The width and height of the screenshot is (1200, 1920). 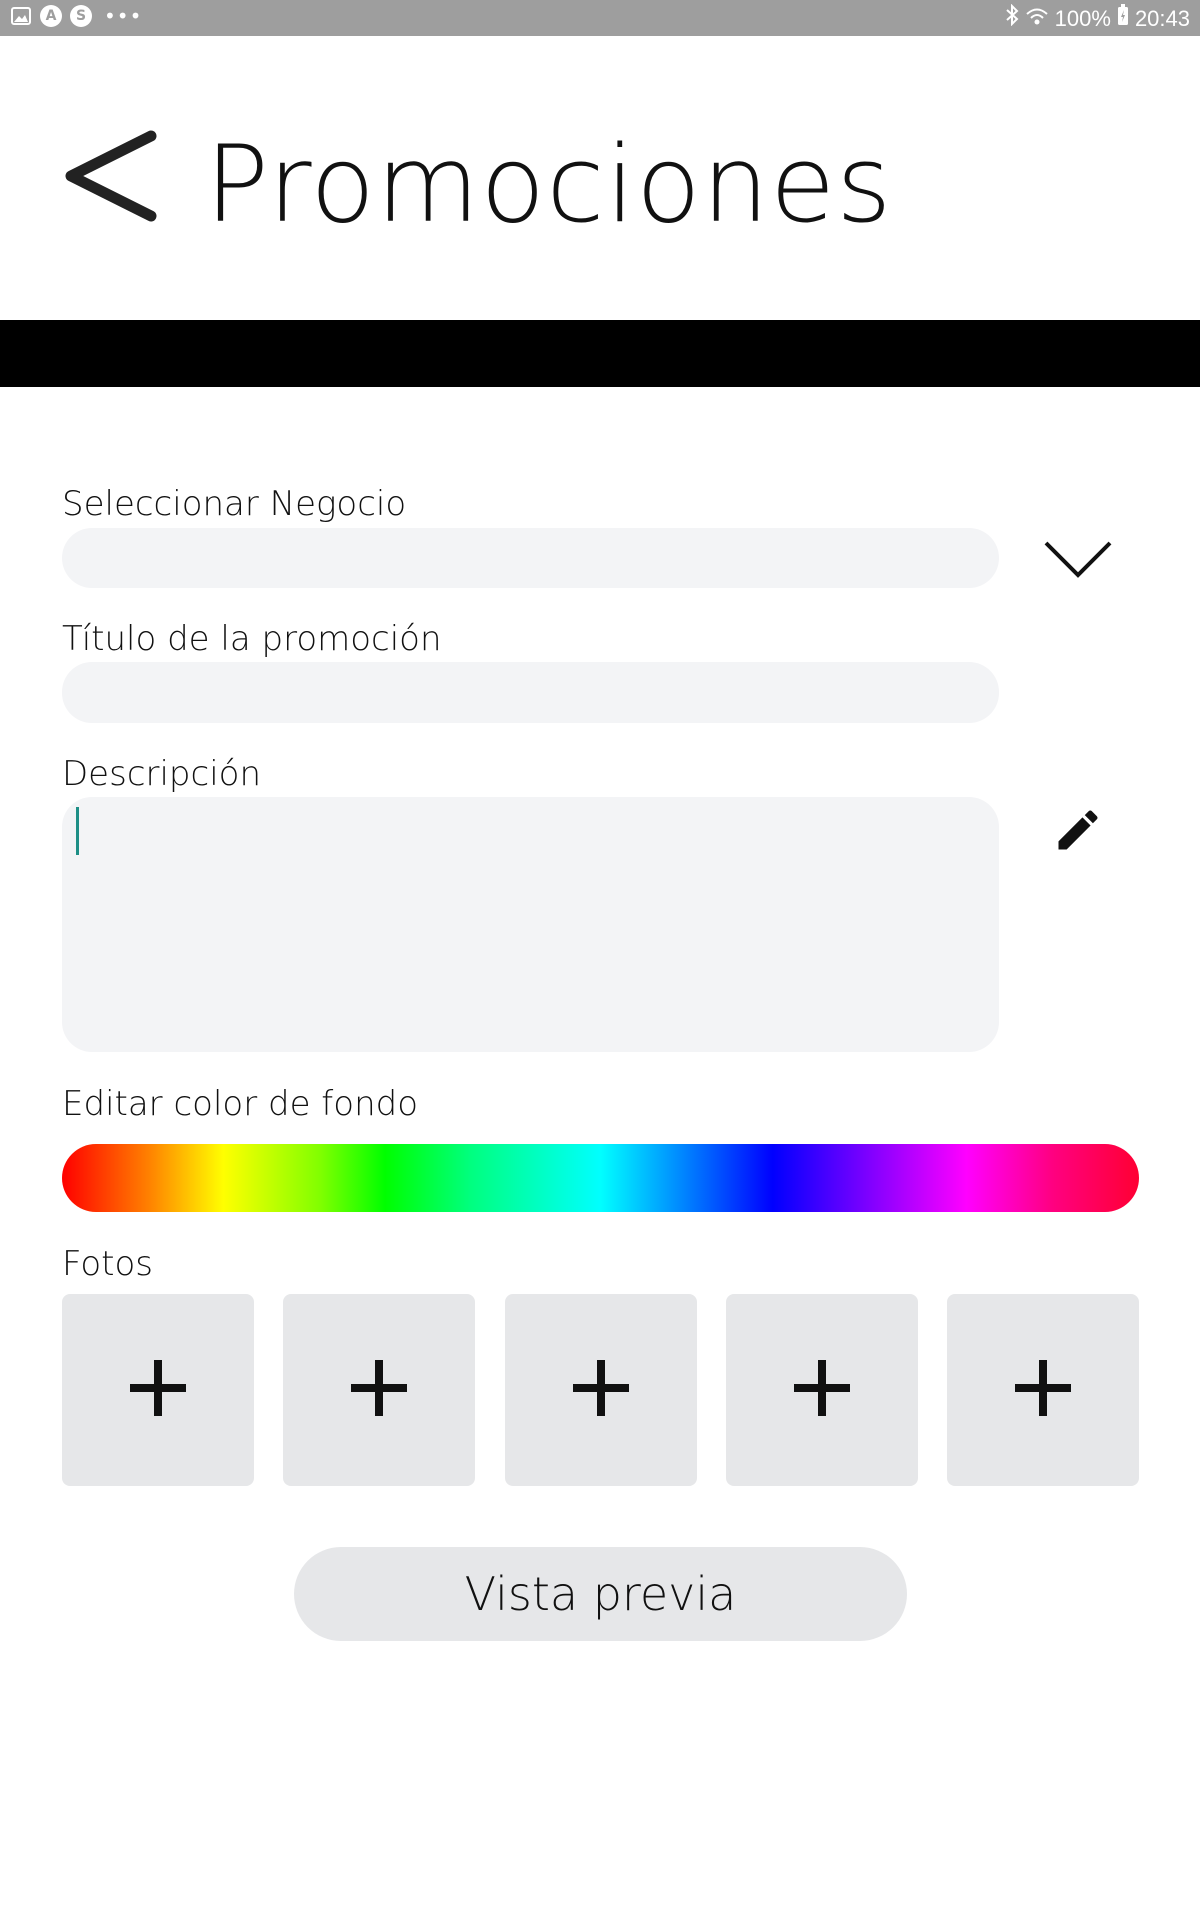 What do you see at coordinates (234, 504) in the screenshot?
I see `business-label: Seleccionar Negocio` at bounding box center [234, 504].